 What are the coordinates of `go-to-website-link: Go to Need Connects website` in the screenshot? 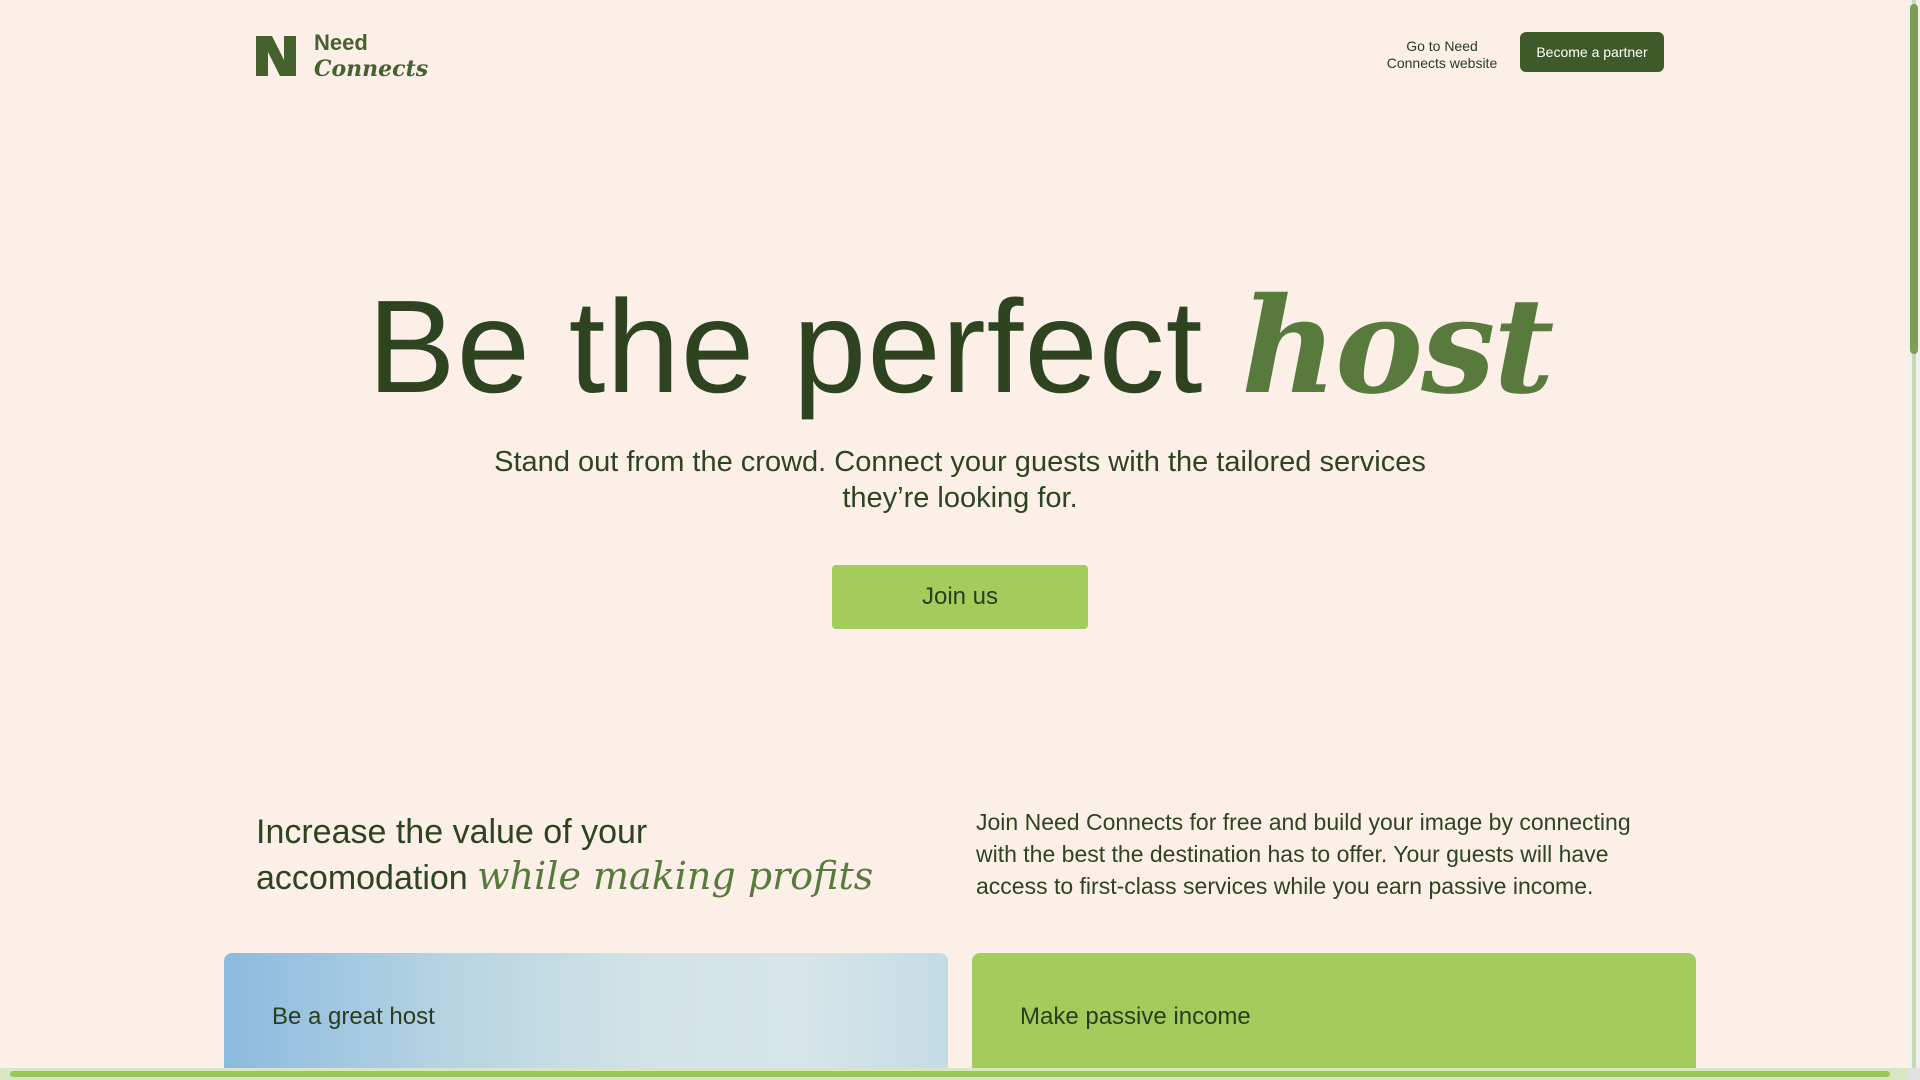 It's located at (1442, 55).